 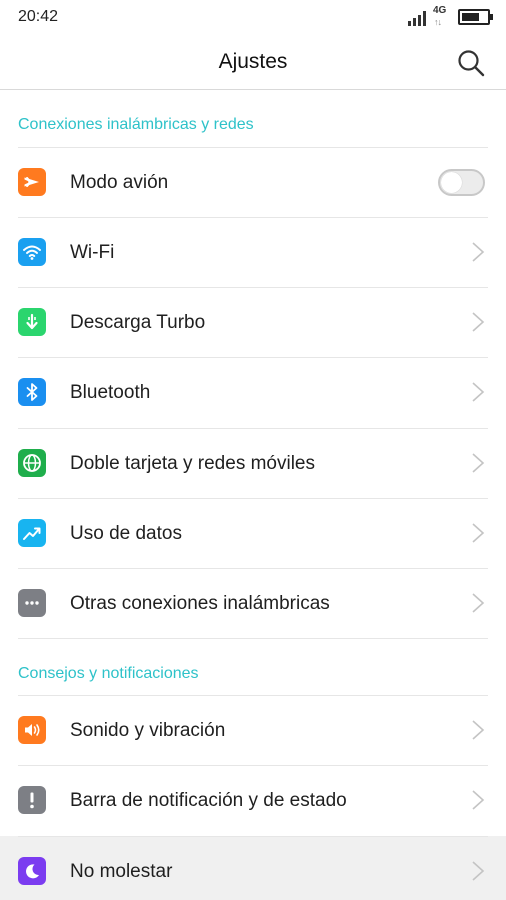 What do you see at coordinates (417, 18) in the screenshot?
I see `signal-strength-icon` at bounding box center [417, 18].